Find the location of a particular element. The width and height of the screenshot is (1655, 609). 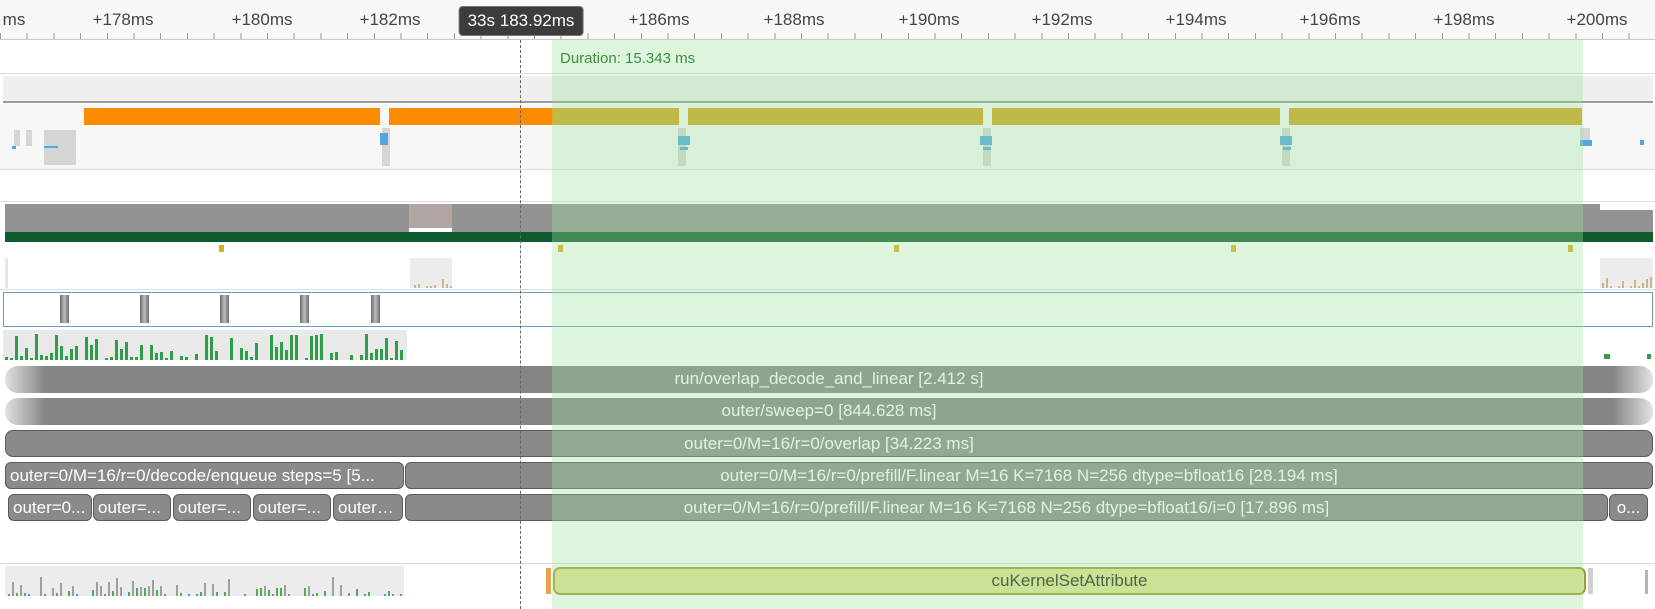

track-row is located at coordinates (827, 186).